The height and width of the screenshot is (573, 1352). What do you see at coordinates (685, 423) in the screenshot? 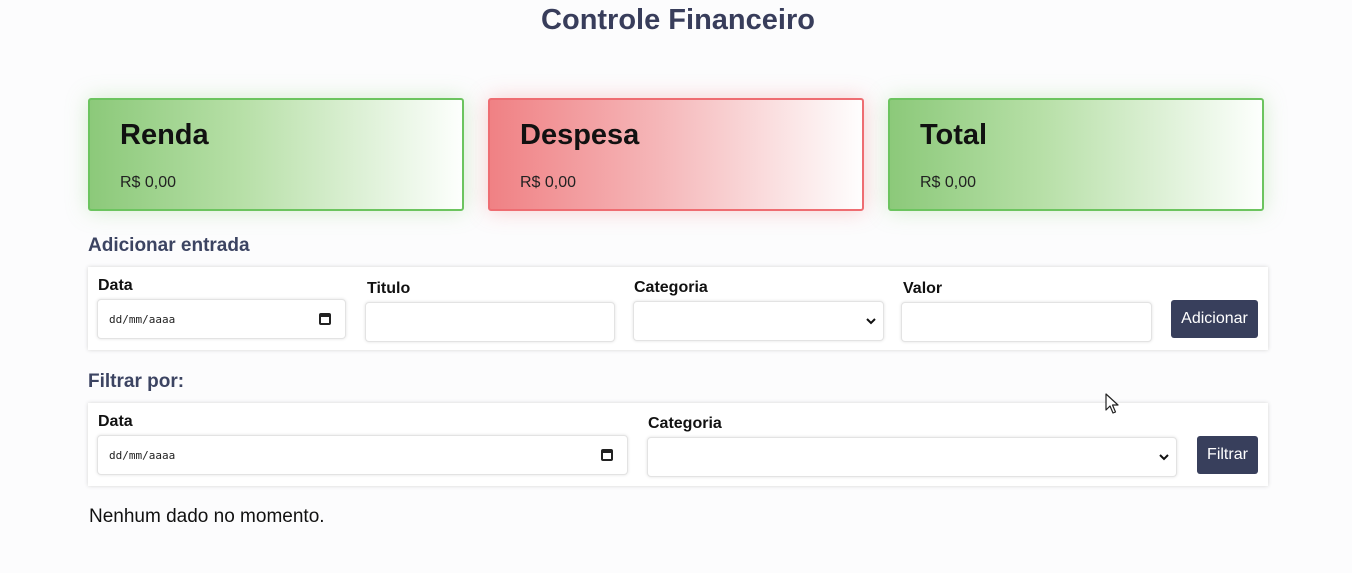
I see `filter-category-label: Categoria` at bounding box center [685, 423].